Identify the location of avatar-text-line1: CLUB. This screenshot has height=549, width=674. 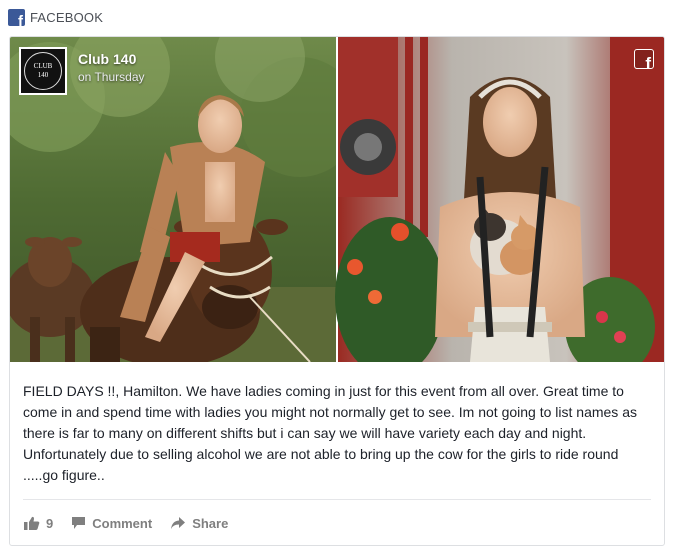
(43, 66).